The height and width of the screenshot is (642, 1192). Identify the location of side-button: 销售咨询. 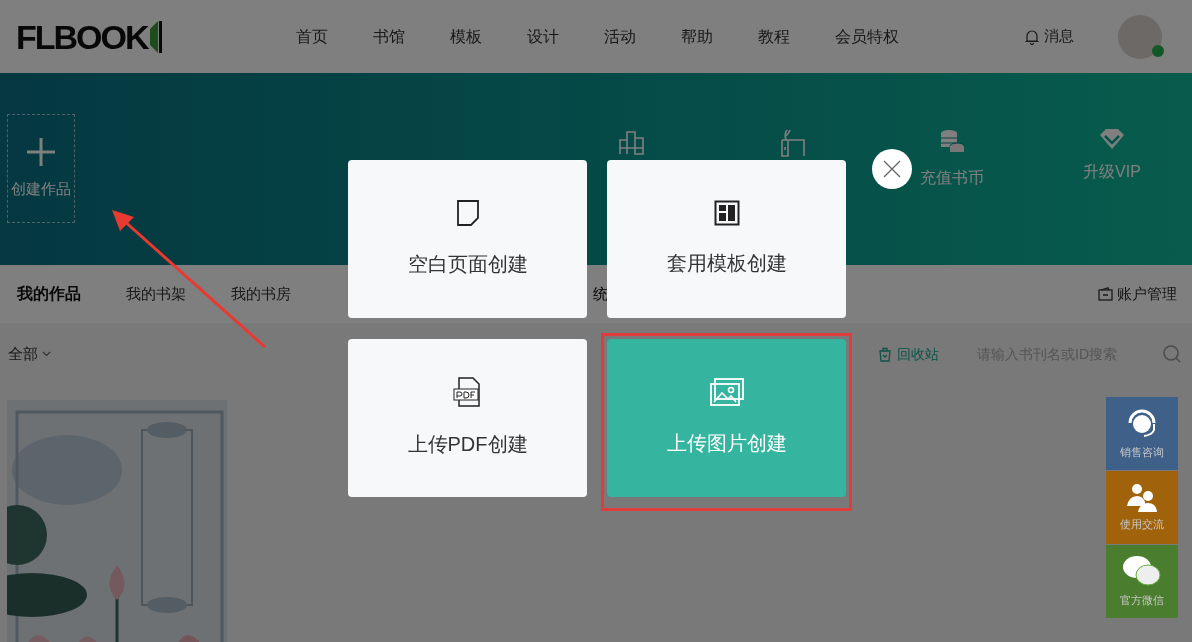
(1142, 433).